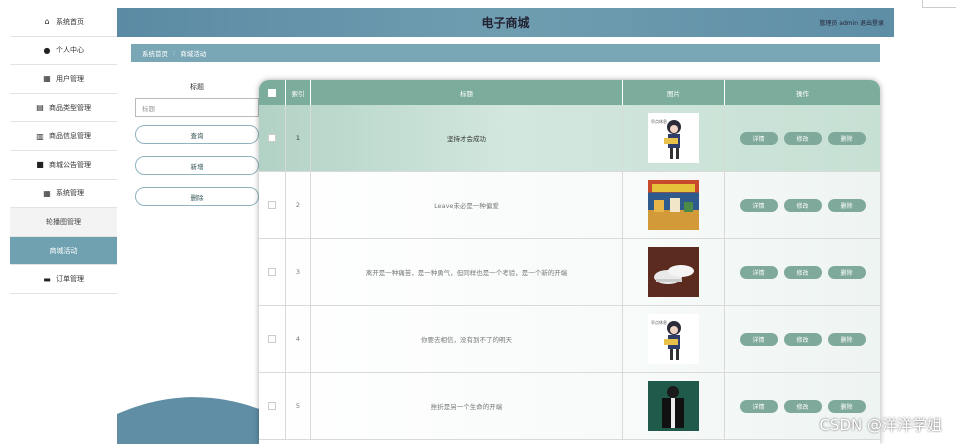  I want to click on table-row: 4 你要去相信，没有到不了的明天 早点休息 详情 修改 删除, so click(569, 339).